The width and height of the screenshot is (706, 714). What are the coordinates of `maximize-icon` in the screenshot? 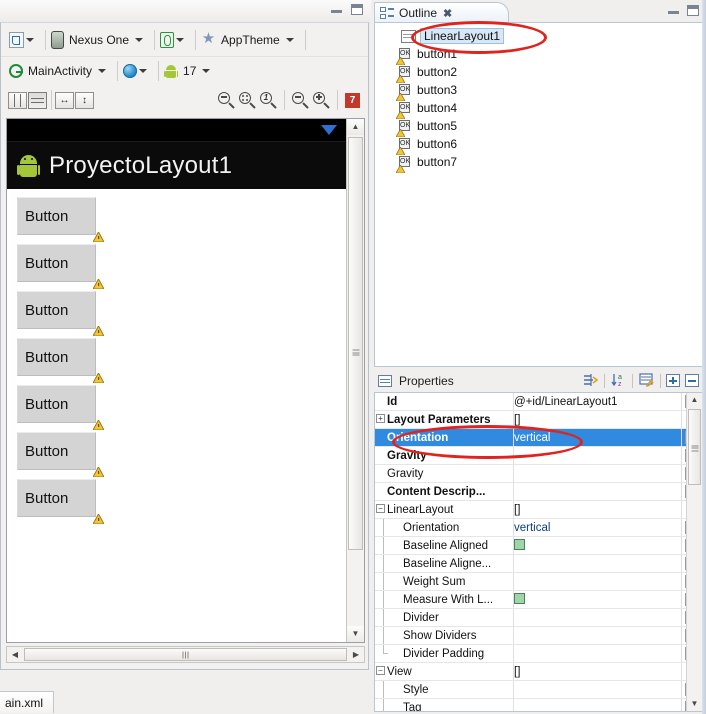 It's located at (693, 10).